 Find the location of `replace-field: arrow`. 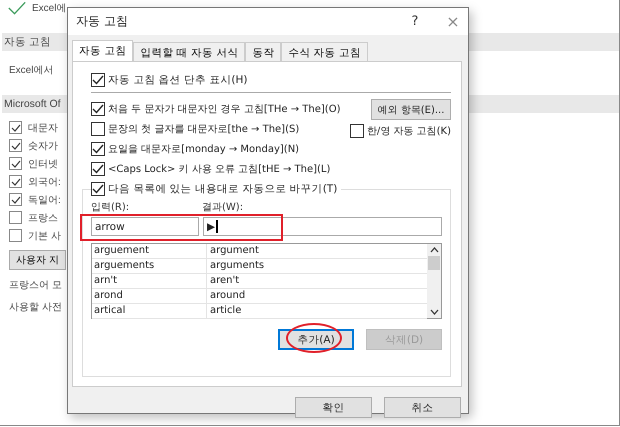

replace-field: arrow is located at coordinates (145, 226).